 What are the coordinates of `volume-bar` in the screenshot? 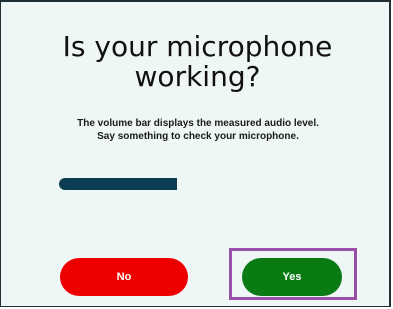 It's located at (118, 184).